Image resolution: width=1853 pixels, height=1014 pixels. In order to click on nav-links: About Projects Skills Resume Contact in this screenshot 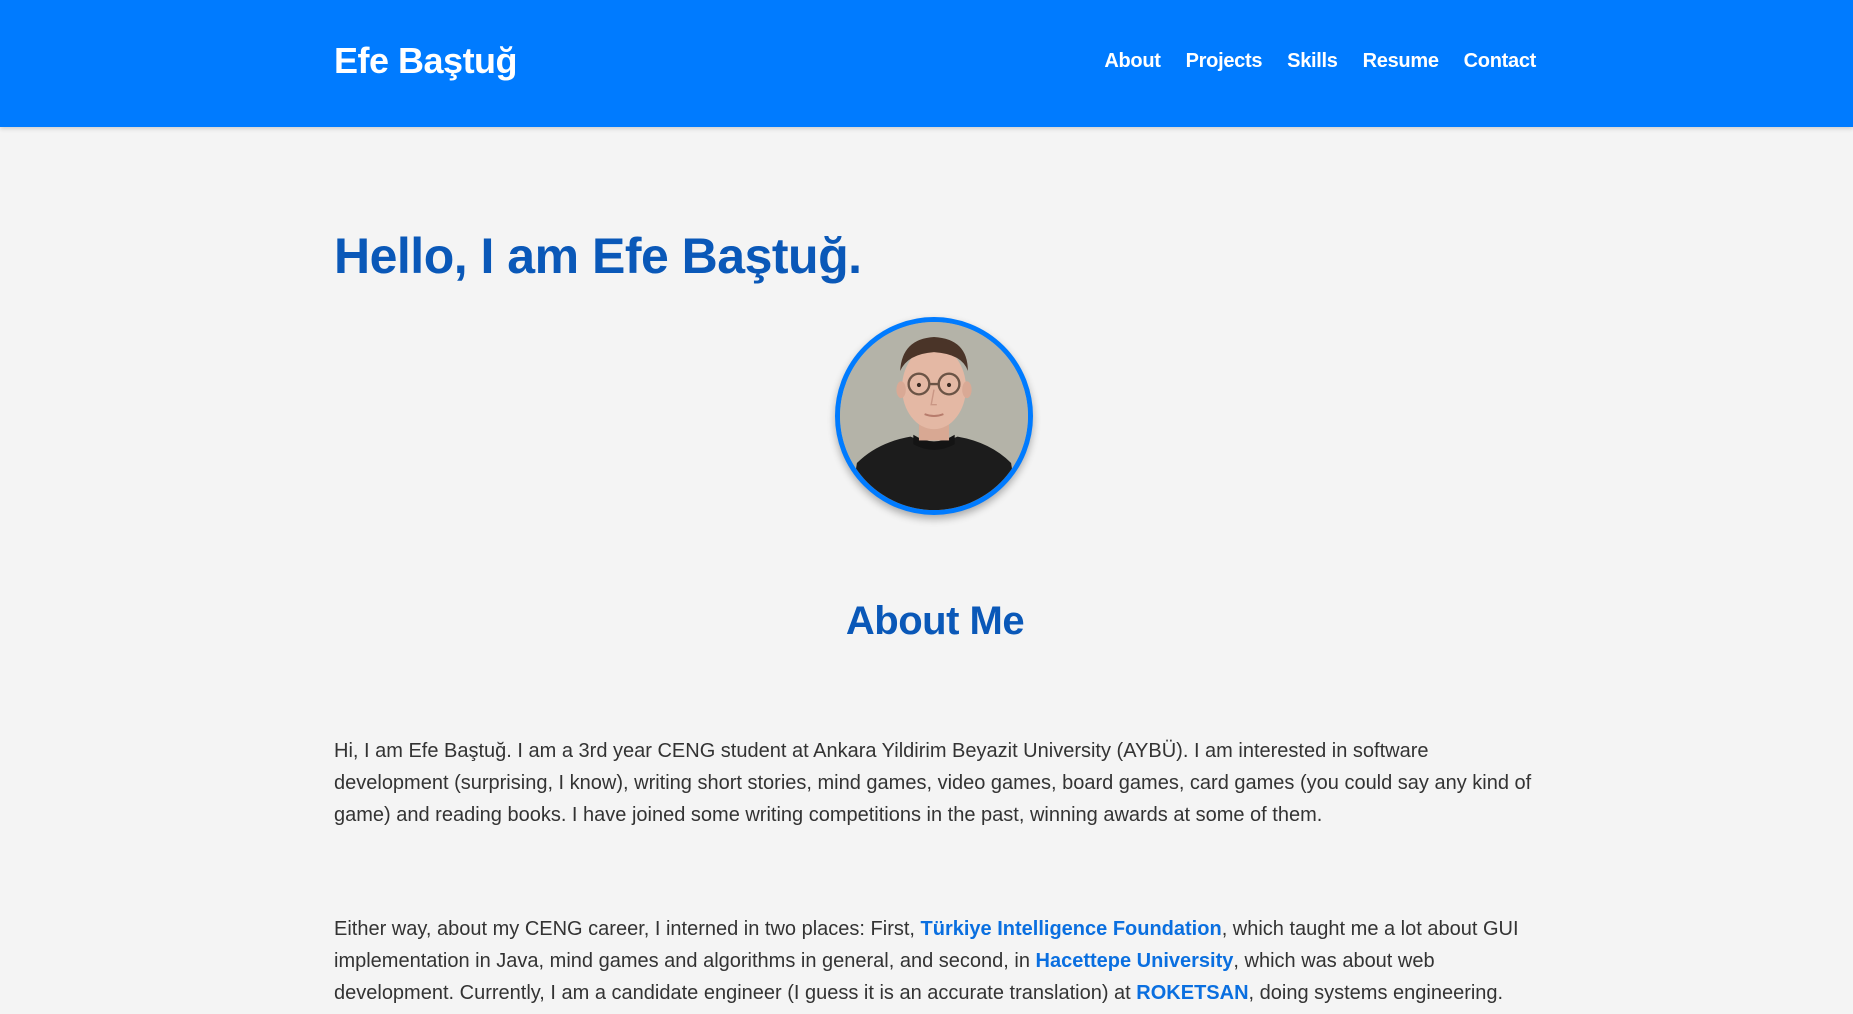, I will do `click(1320, 61)`.